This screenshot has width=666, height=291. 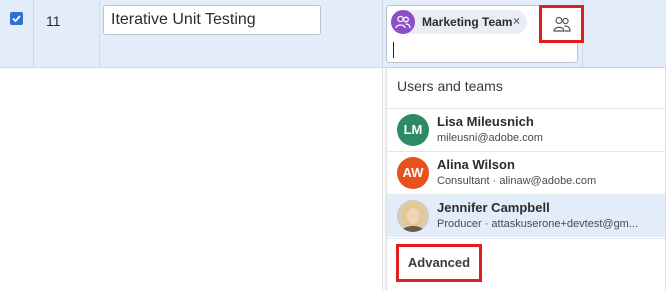 What do you see at coordinates (485, 121) in the screenshot?
I see `user-name: Lisa Mileusnich` at bounding box center [485, 121].